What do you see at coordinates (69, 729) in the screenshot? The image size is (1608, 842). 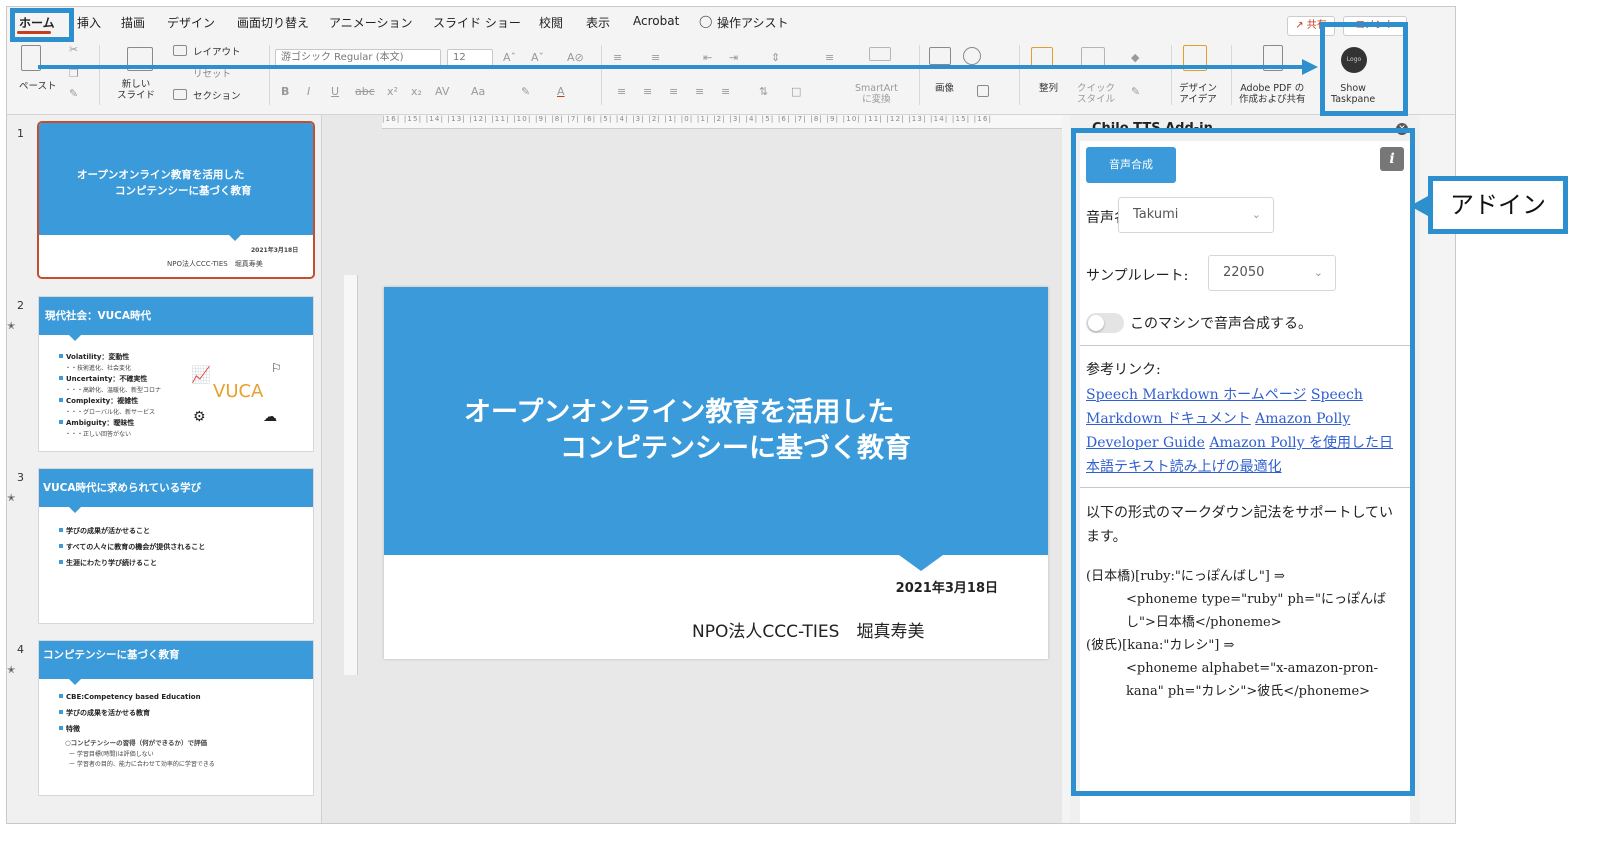 I see `thumb-bullet: 特徴` at bounding box center [69, 729].